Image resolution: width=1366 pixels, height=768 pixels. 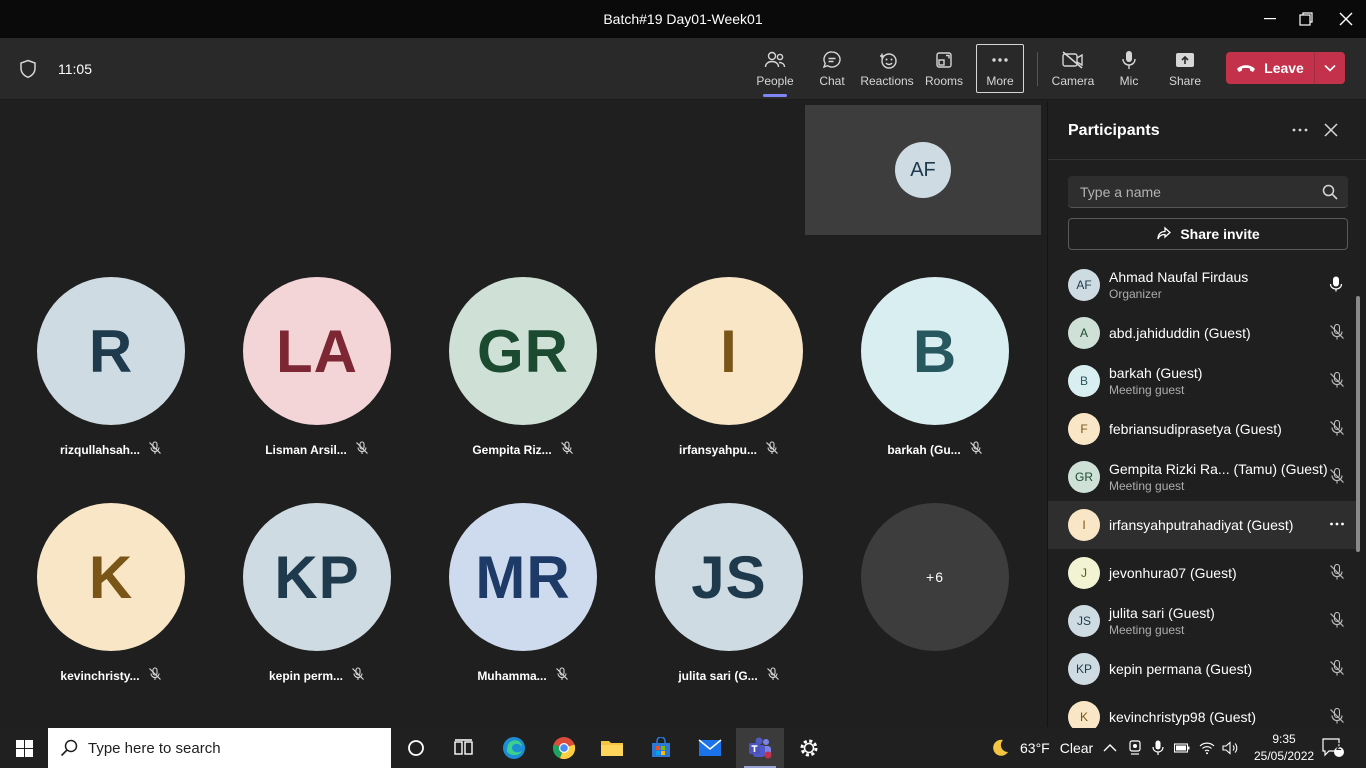 I want to click on task-view-button, so click(x=464, y=748).